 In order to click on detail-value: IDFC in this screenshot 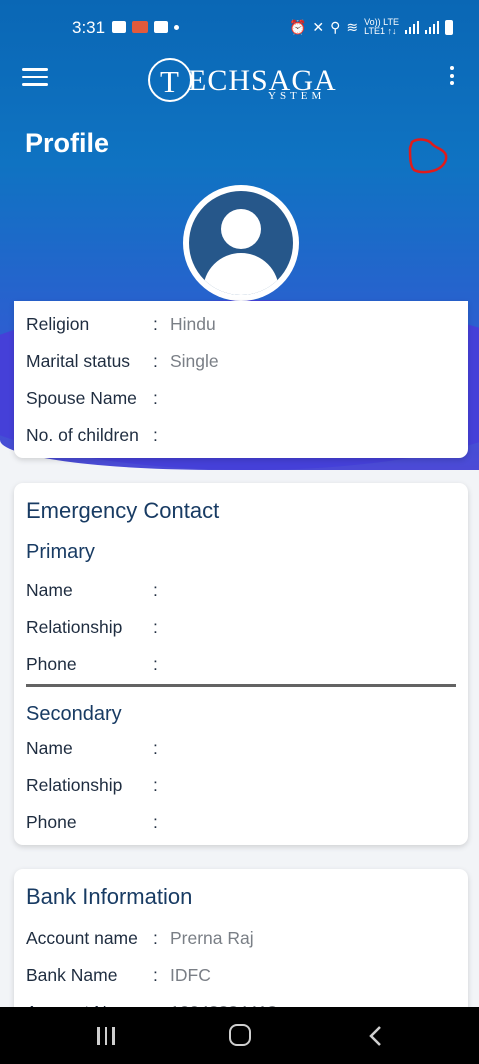, I will do `click(190, 975)`.